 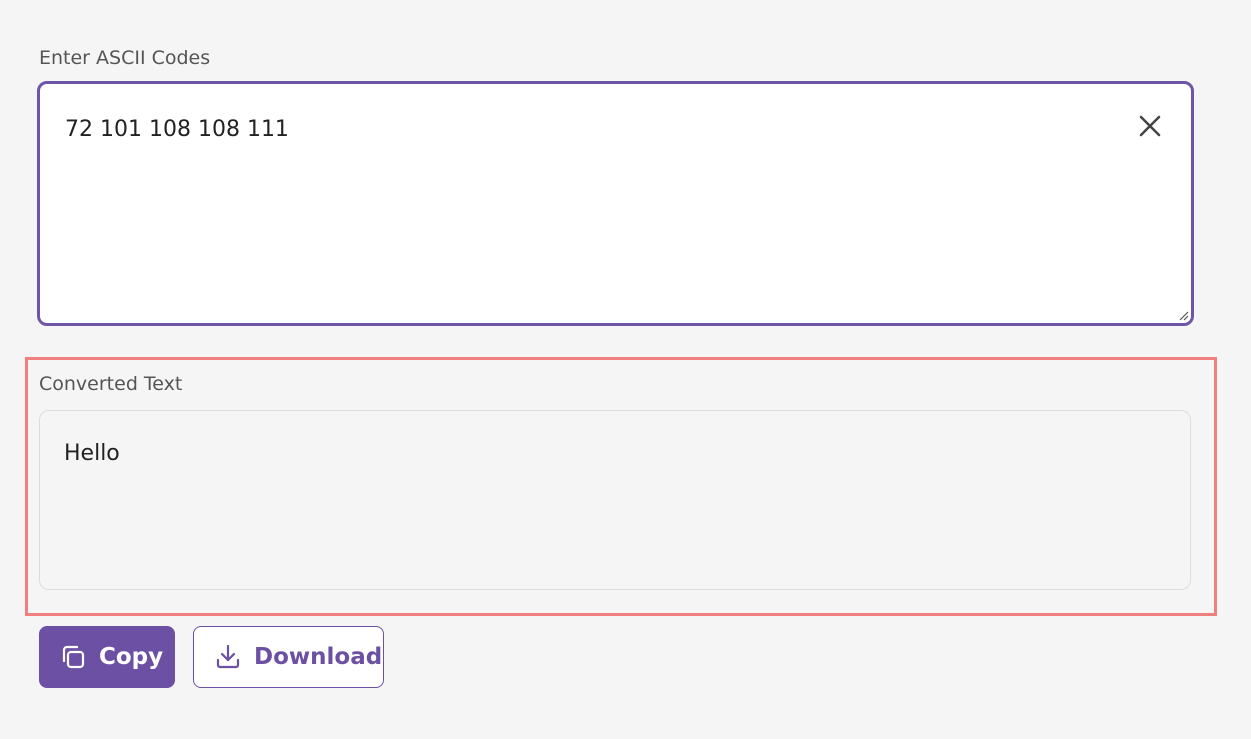 I want to click on copy-button: Copy, so click(x=107, y=657).